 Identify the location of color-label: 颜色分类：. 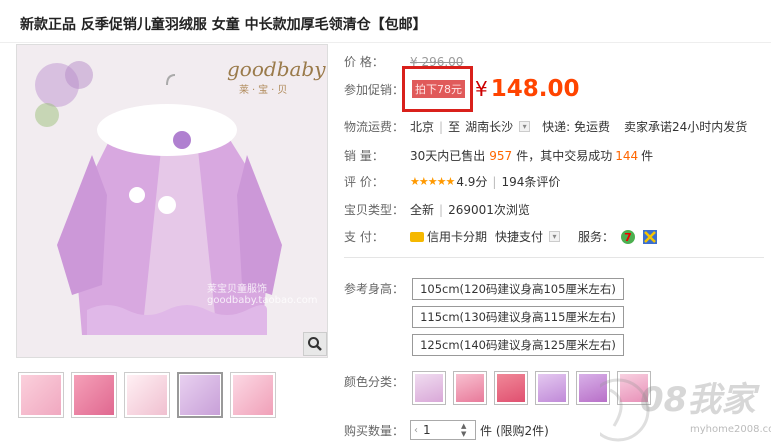
(374, 382).